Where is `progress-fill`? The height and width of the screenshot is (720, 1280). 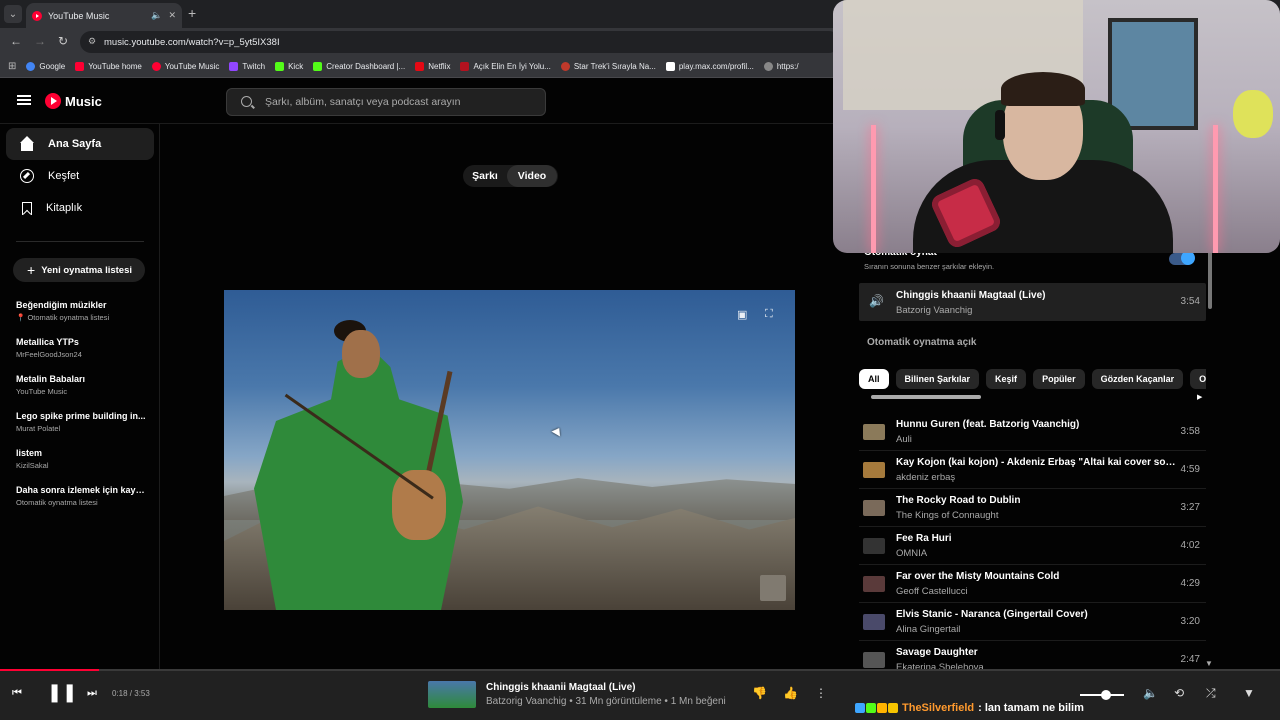
progress-fill is located at coordinates (49, 670).